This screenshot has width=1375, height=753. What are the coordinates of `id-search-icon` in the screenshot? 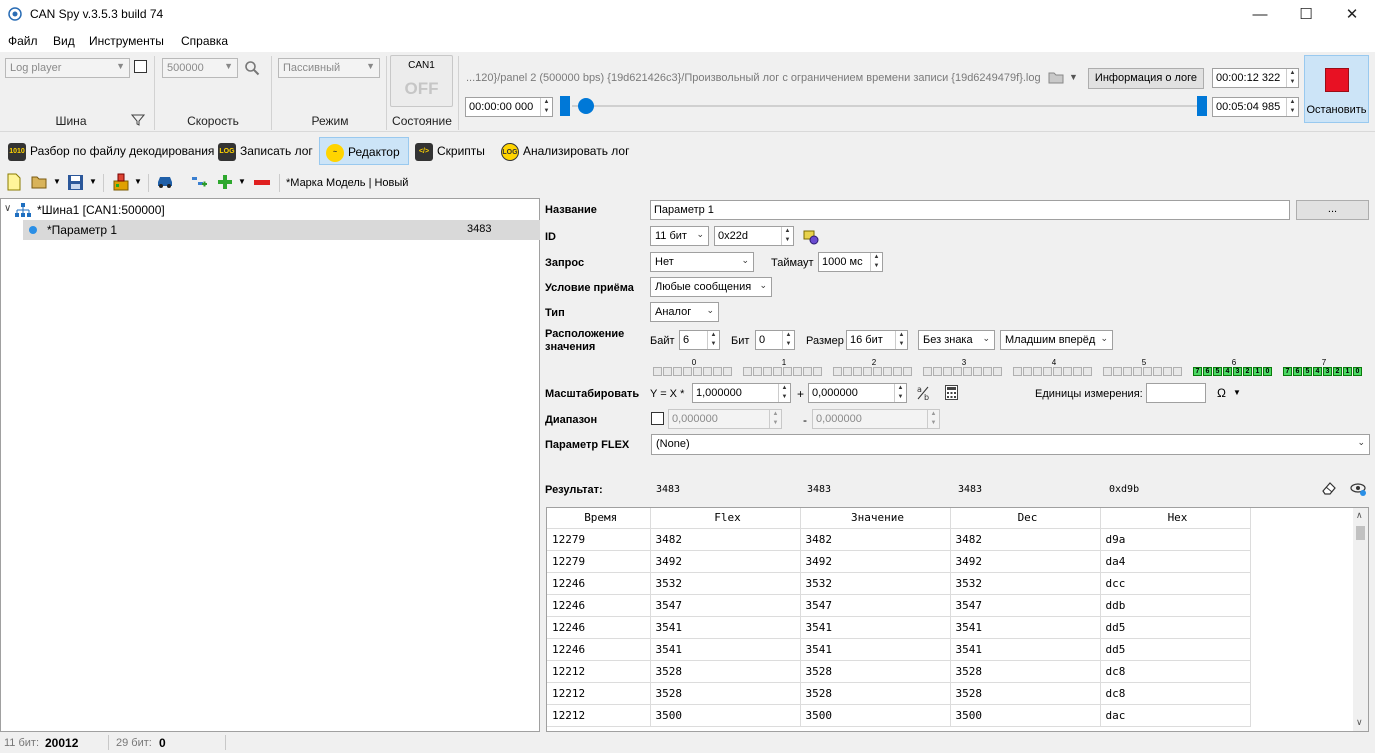 It's located at (811, 237).